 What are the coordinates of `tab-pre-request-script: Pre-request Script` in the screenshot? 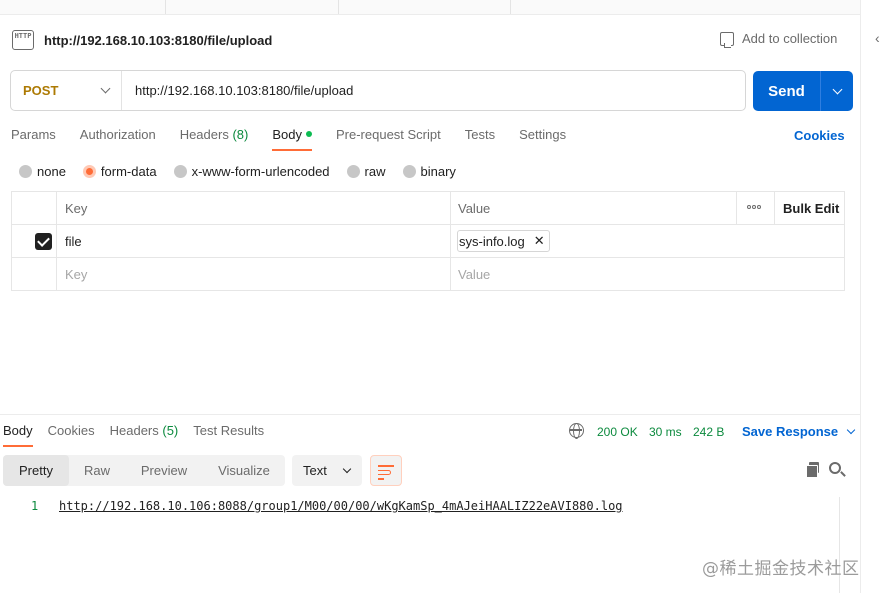 It's located at (388, 139).